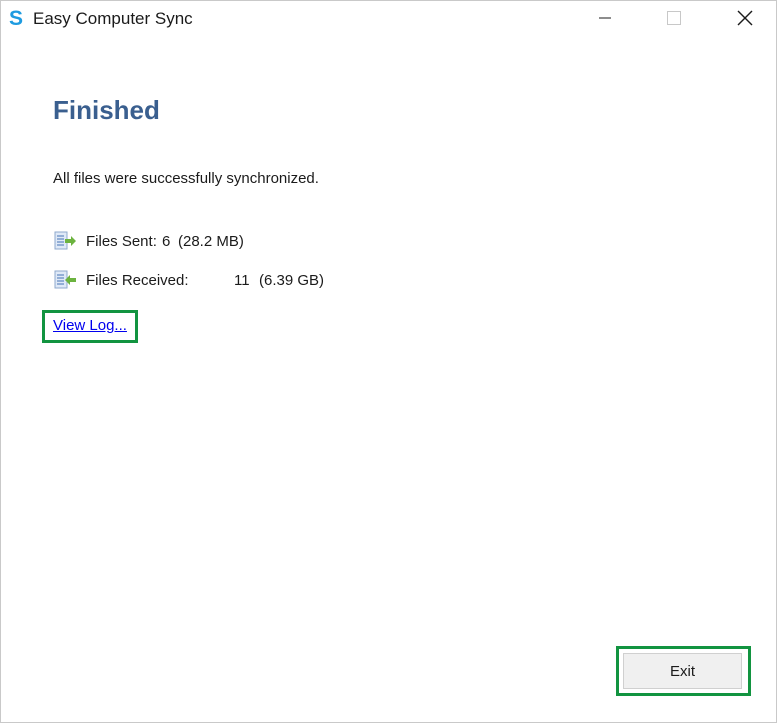  I want to click on app-logo-letter: S, so click(16, 18).